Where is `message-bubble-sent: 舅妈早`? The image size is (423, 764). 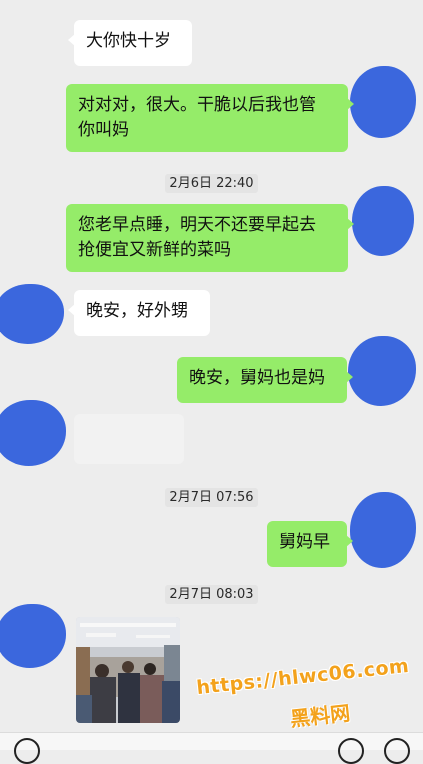 message-bubble-sent: 舅妈早 is located at coordinates (310, 544).